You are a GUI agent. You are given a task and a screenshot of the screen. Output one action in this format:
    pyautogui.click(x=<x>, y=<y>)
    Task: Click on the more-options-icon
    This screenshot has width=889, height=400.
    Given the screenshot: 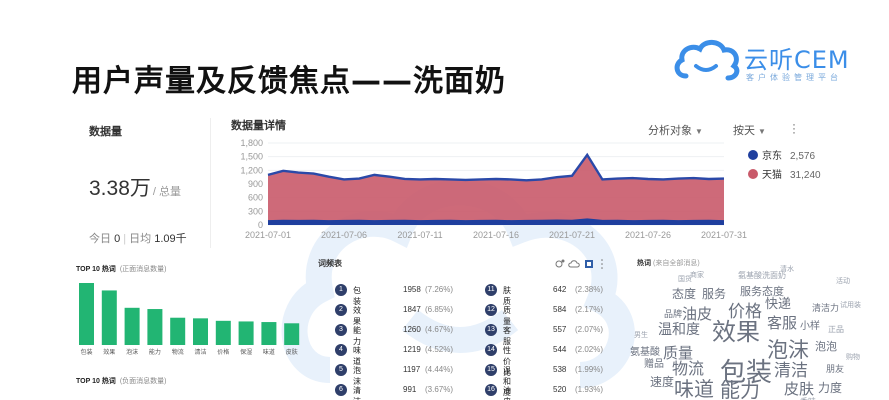 What is the action you would take?
    pyautogui.click(x=602, y=264)
    